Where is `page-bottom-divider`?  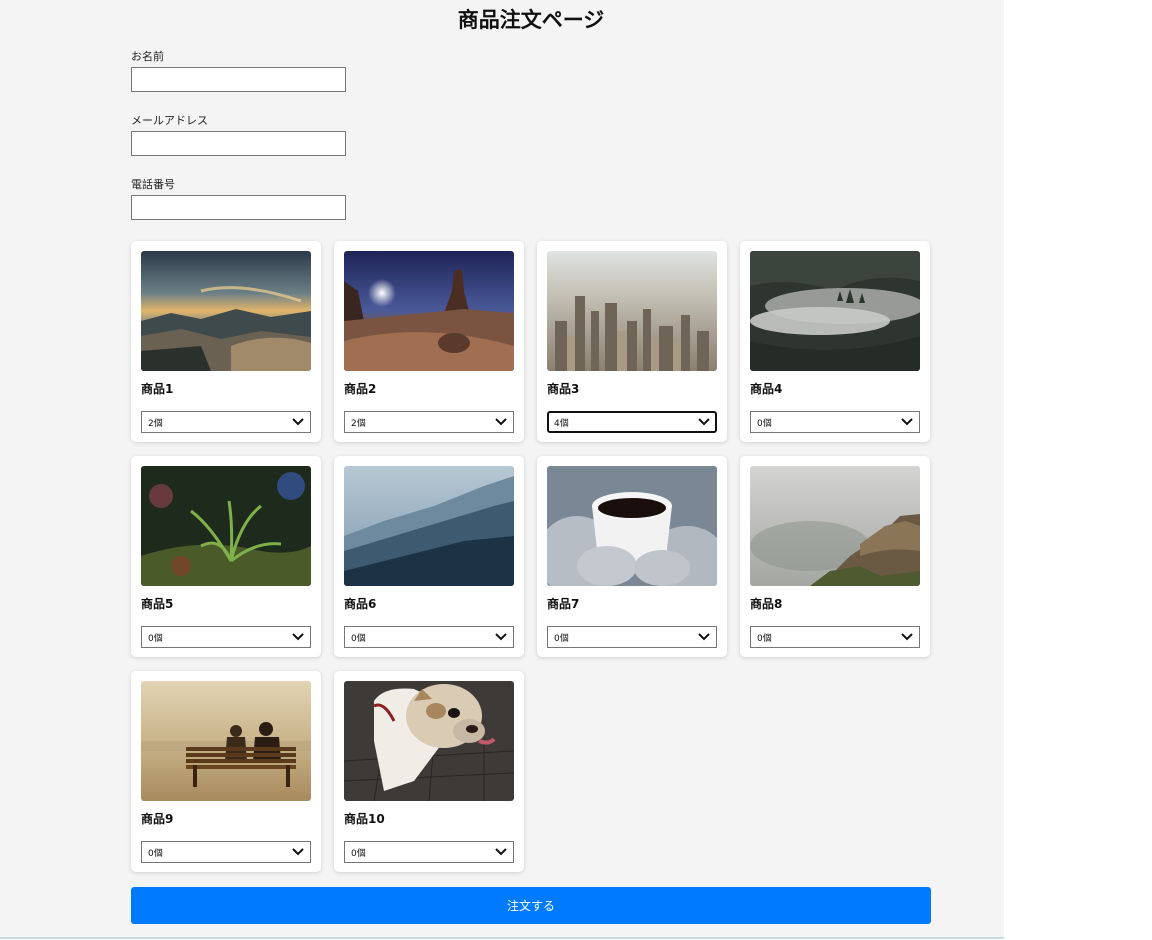
page-bottom-divider is located at coordinates (502, 938).